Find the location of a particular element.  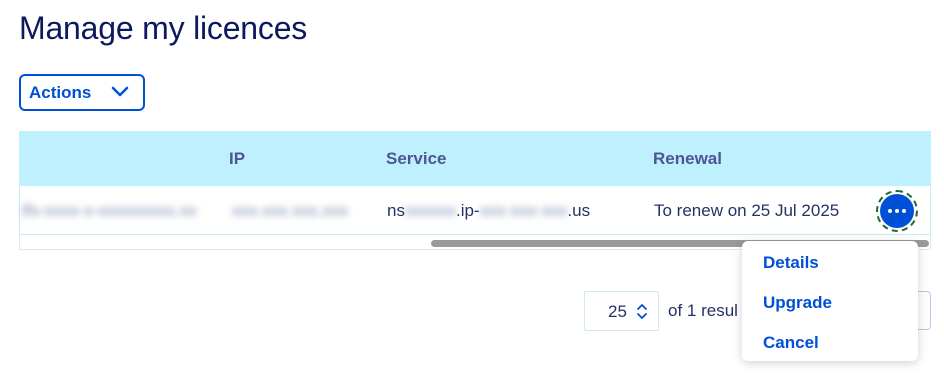

more-options-icon is located at coordinates (897, 211).